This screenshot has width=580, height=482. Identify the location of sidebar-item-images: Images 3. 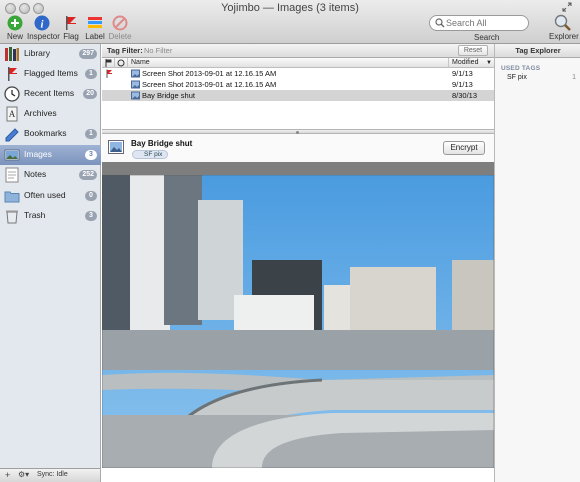
(50, 155).